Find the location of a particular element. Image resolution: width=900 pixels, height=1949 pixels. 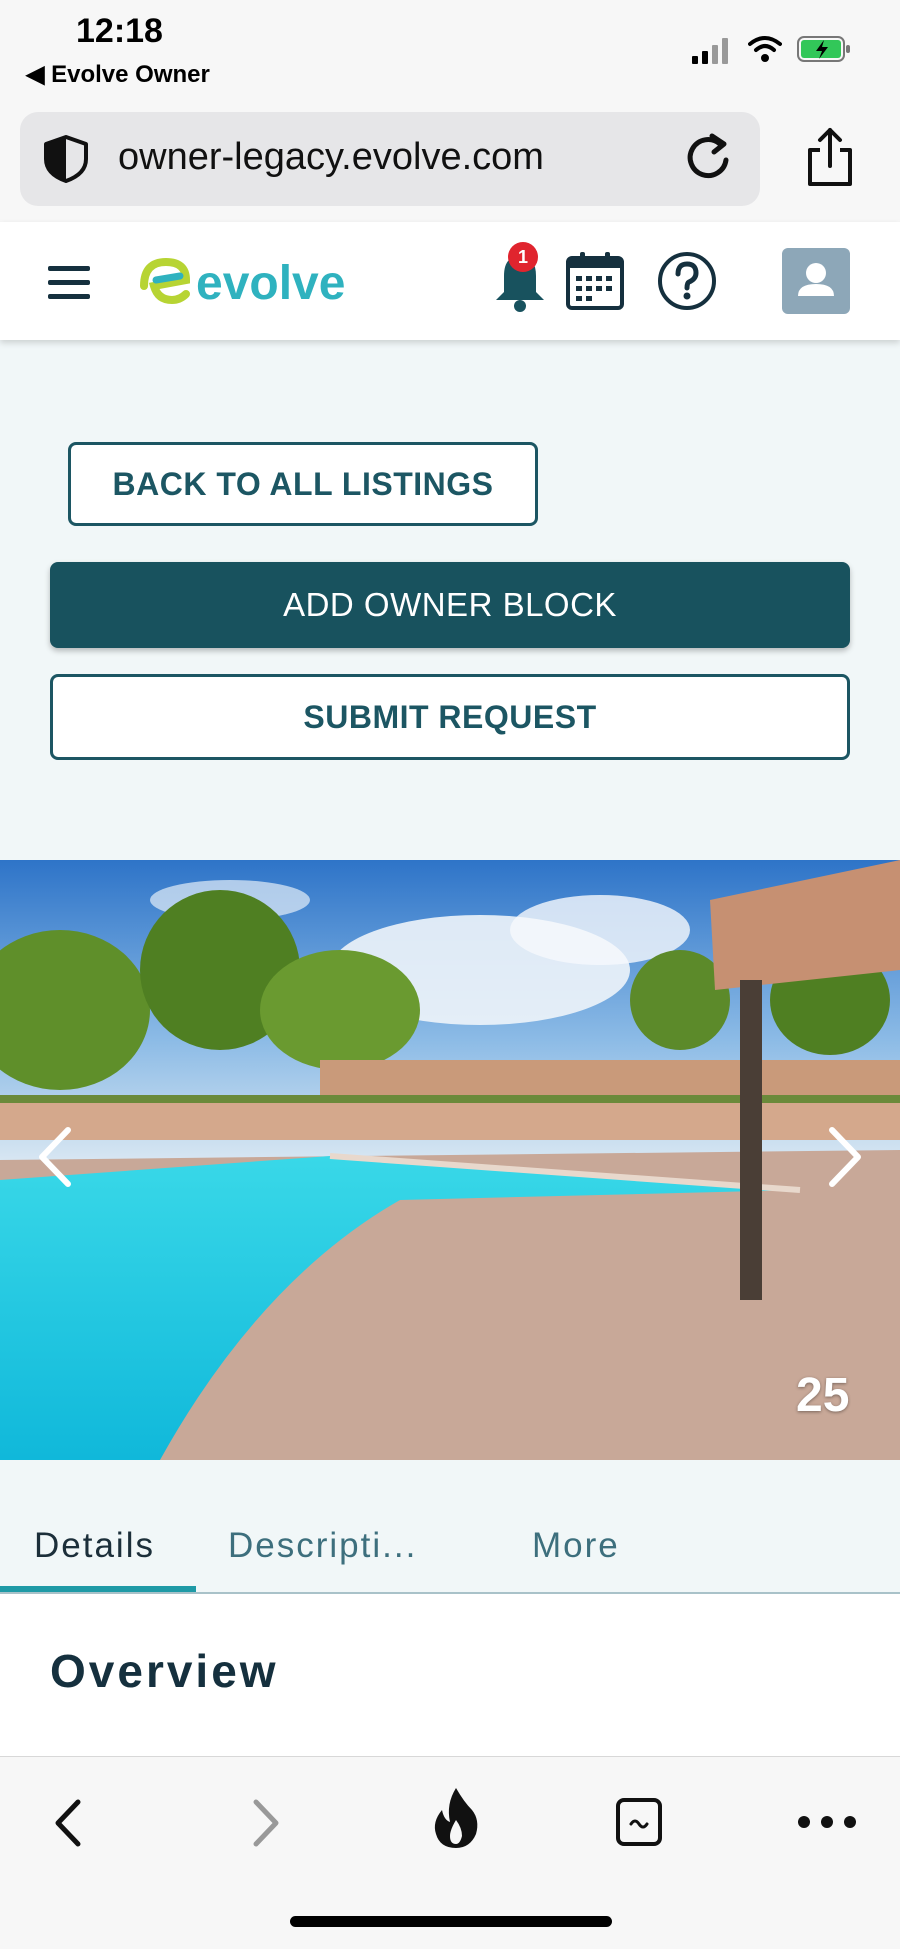

more-options-icon is located at coordinates (827, 1822).